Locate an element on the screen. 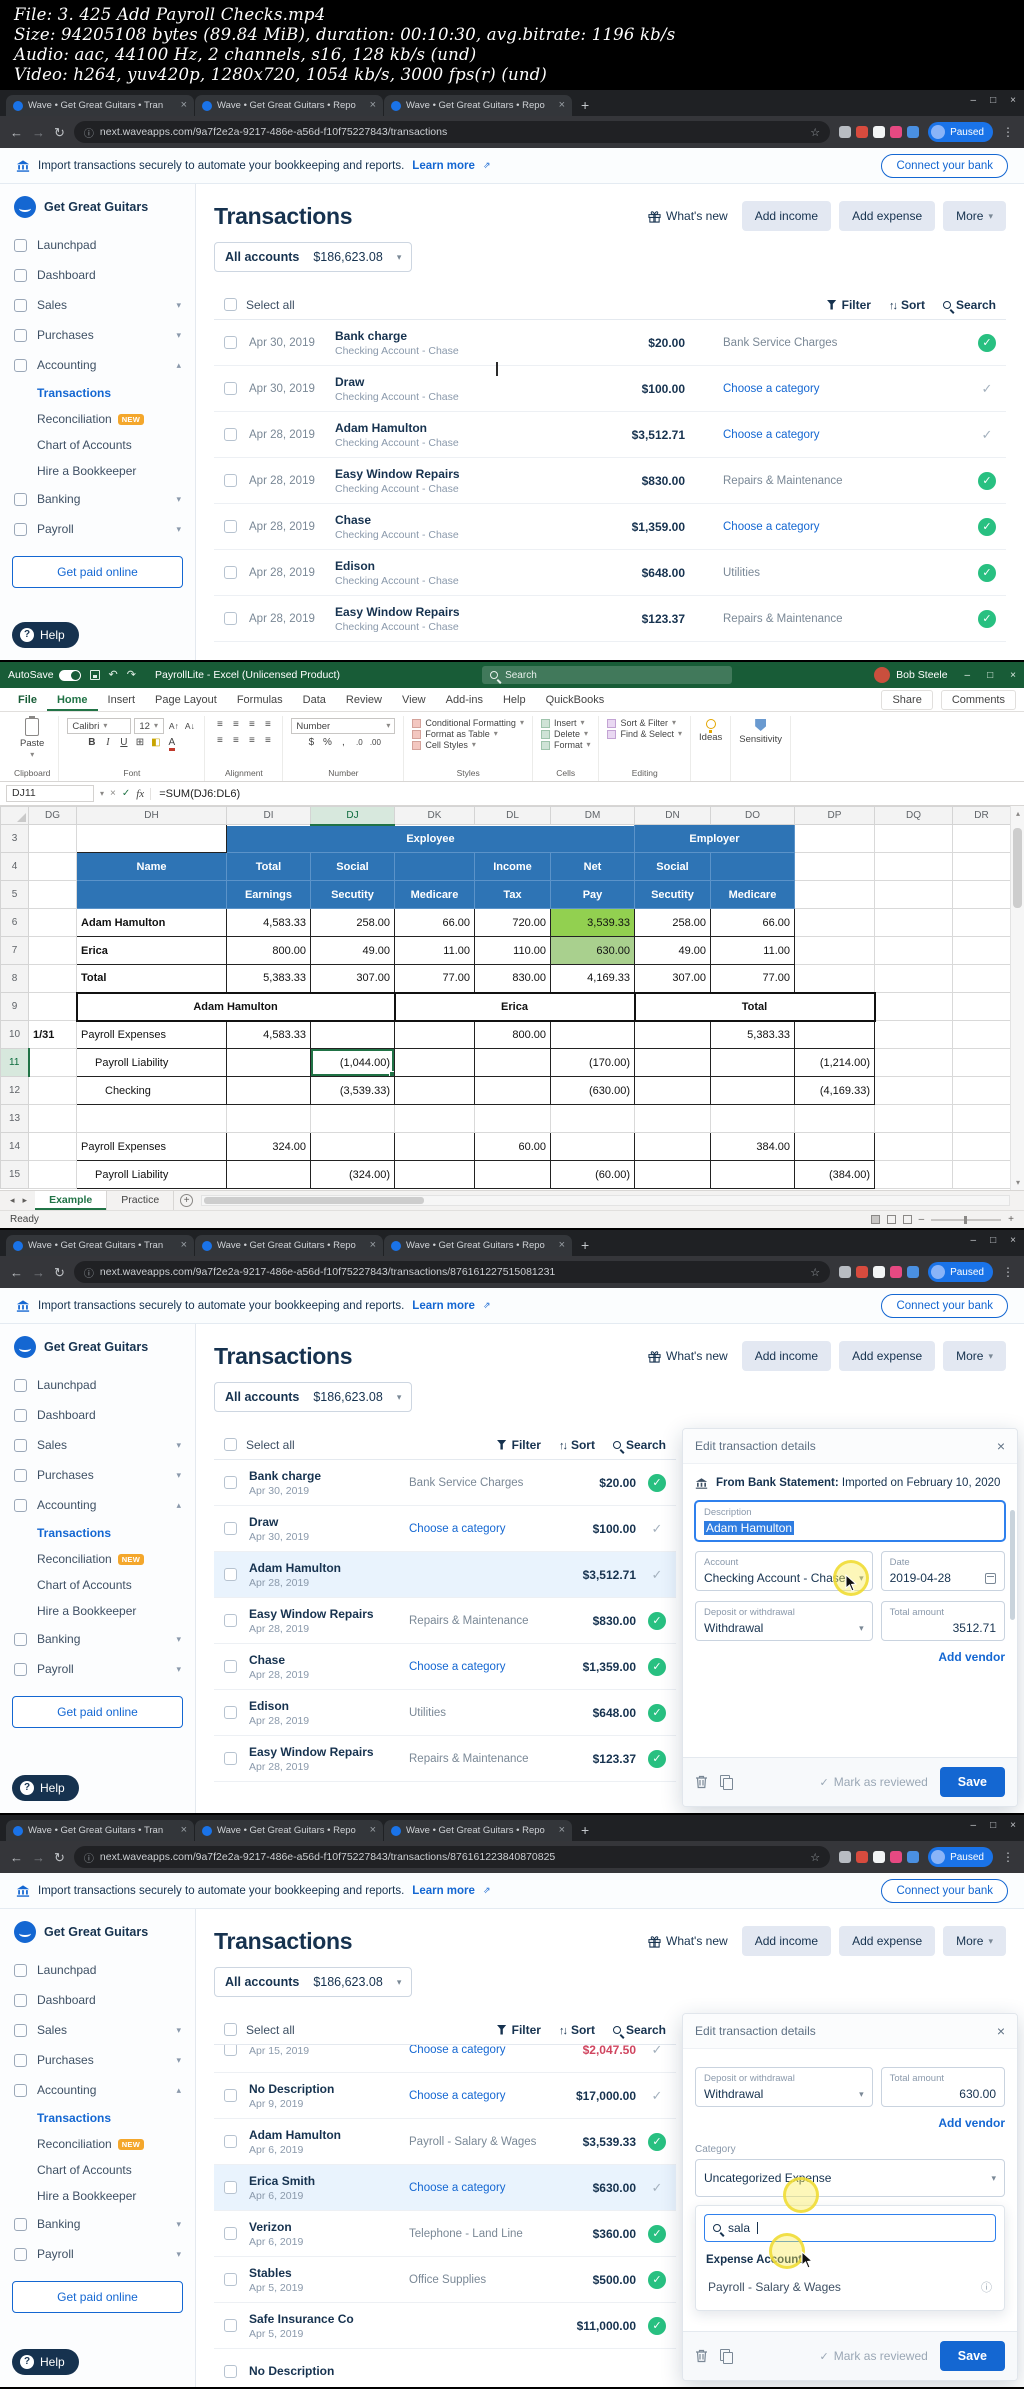 This screenshot has height=2389, width=1024. sidebar-item: Accounting is located at coordinates (97, 365).